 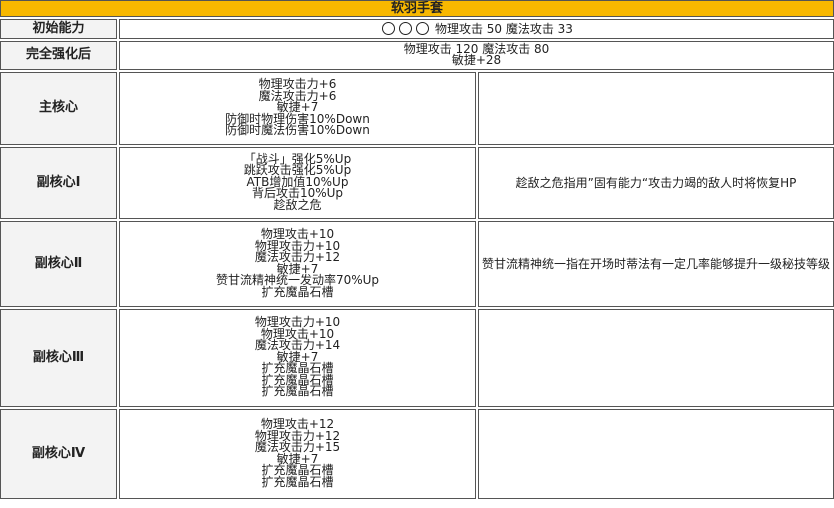 What do you see at coordinates (503, 29) in the screenshot?
I see `initial-value: 物理攻击 50 魔法攻击 33` at bounding box center [503, 29].